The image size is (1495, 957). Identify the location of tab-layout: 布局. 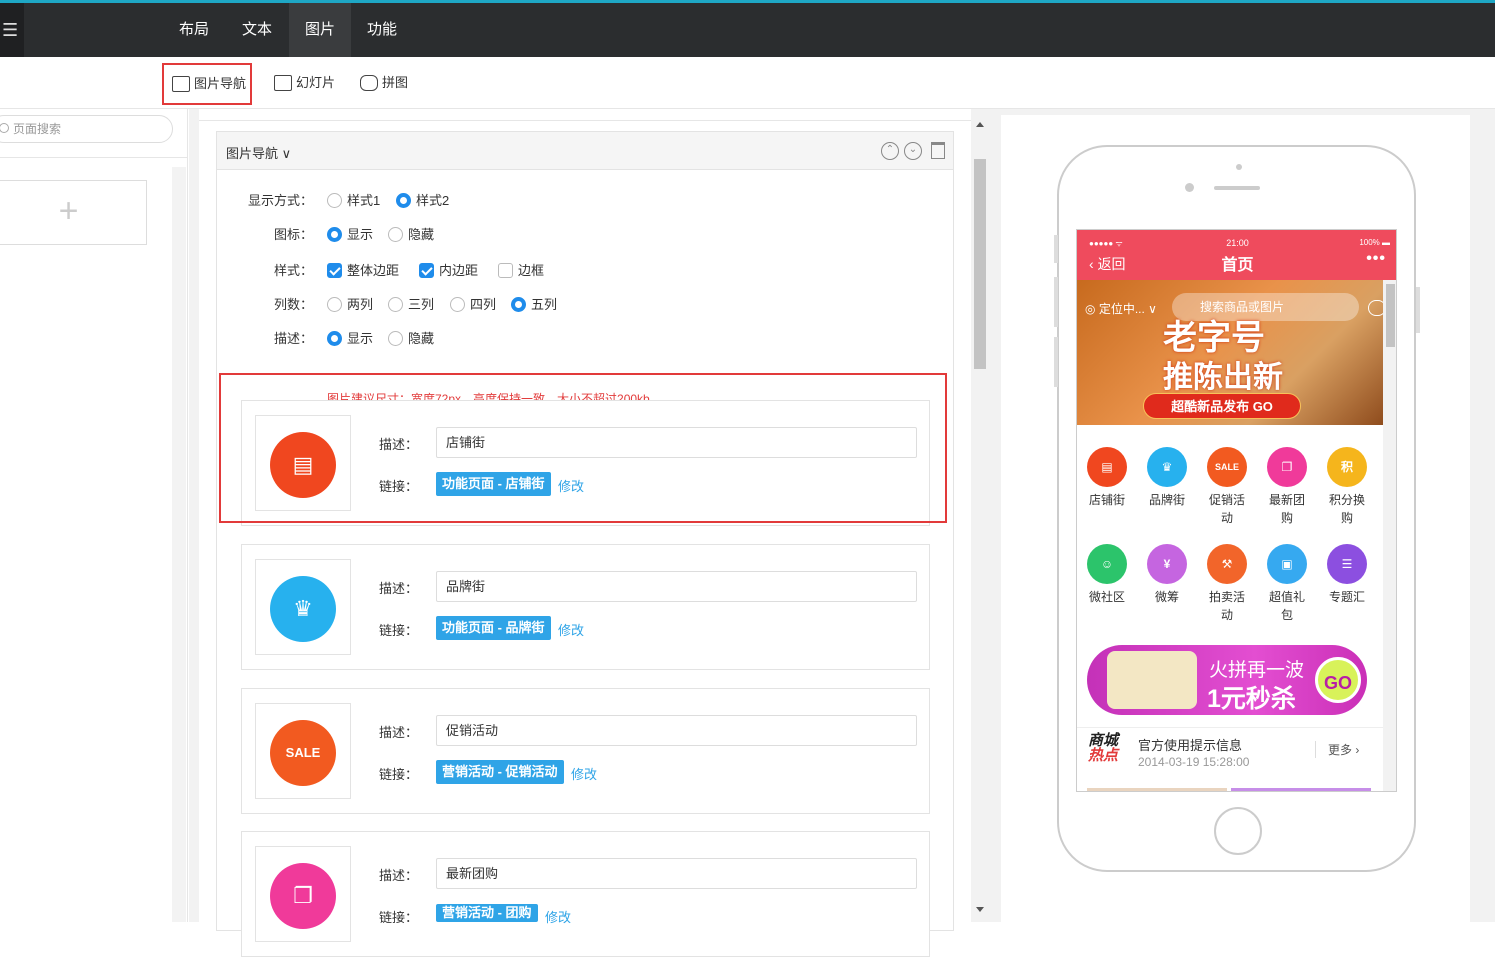
(194, 30).